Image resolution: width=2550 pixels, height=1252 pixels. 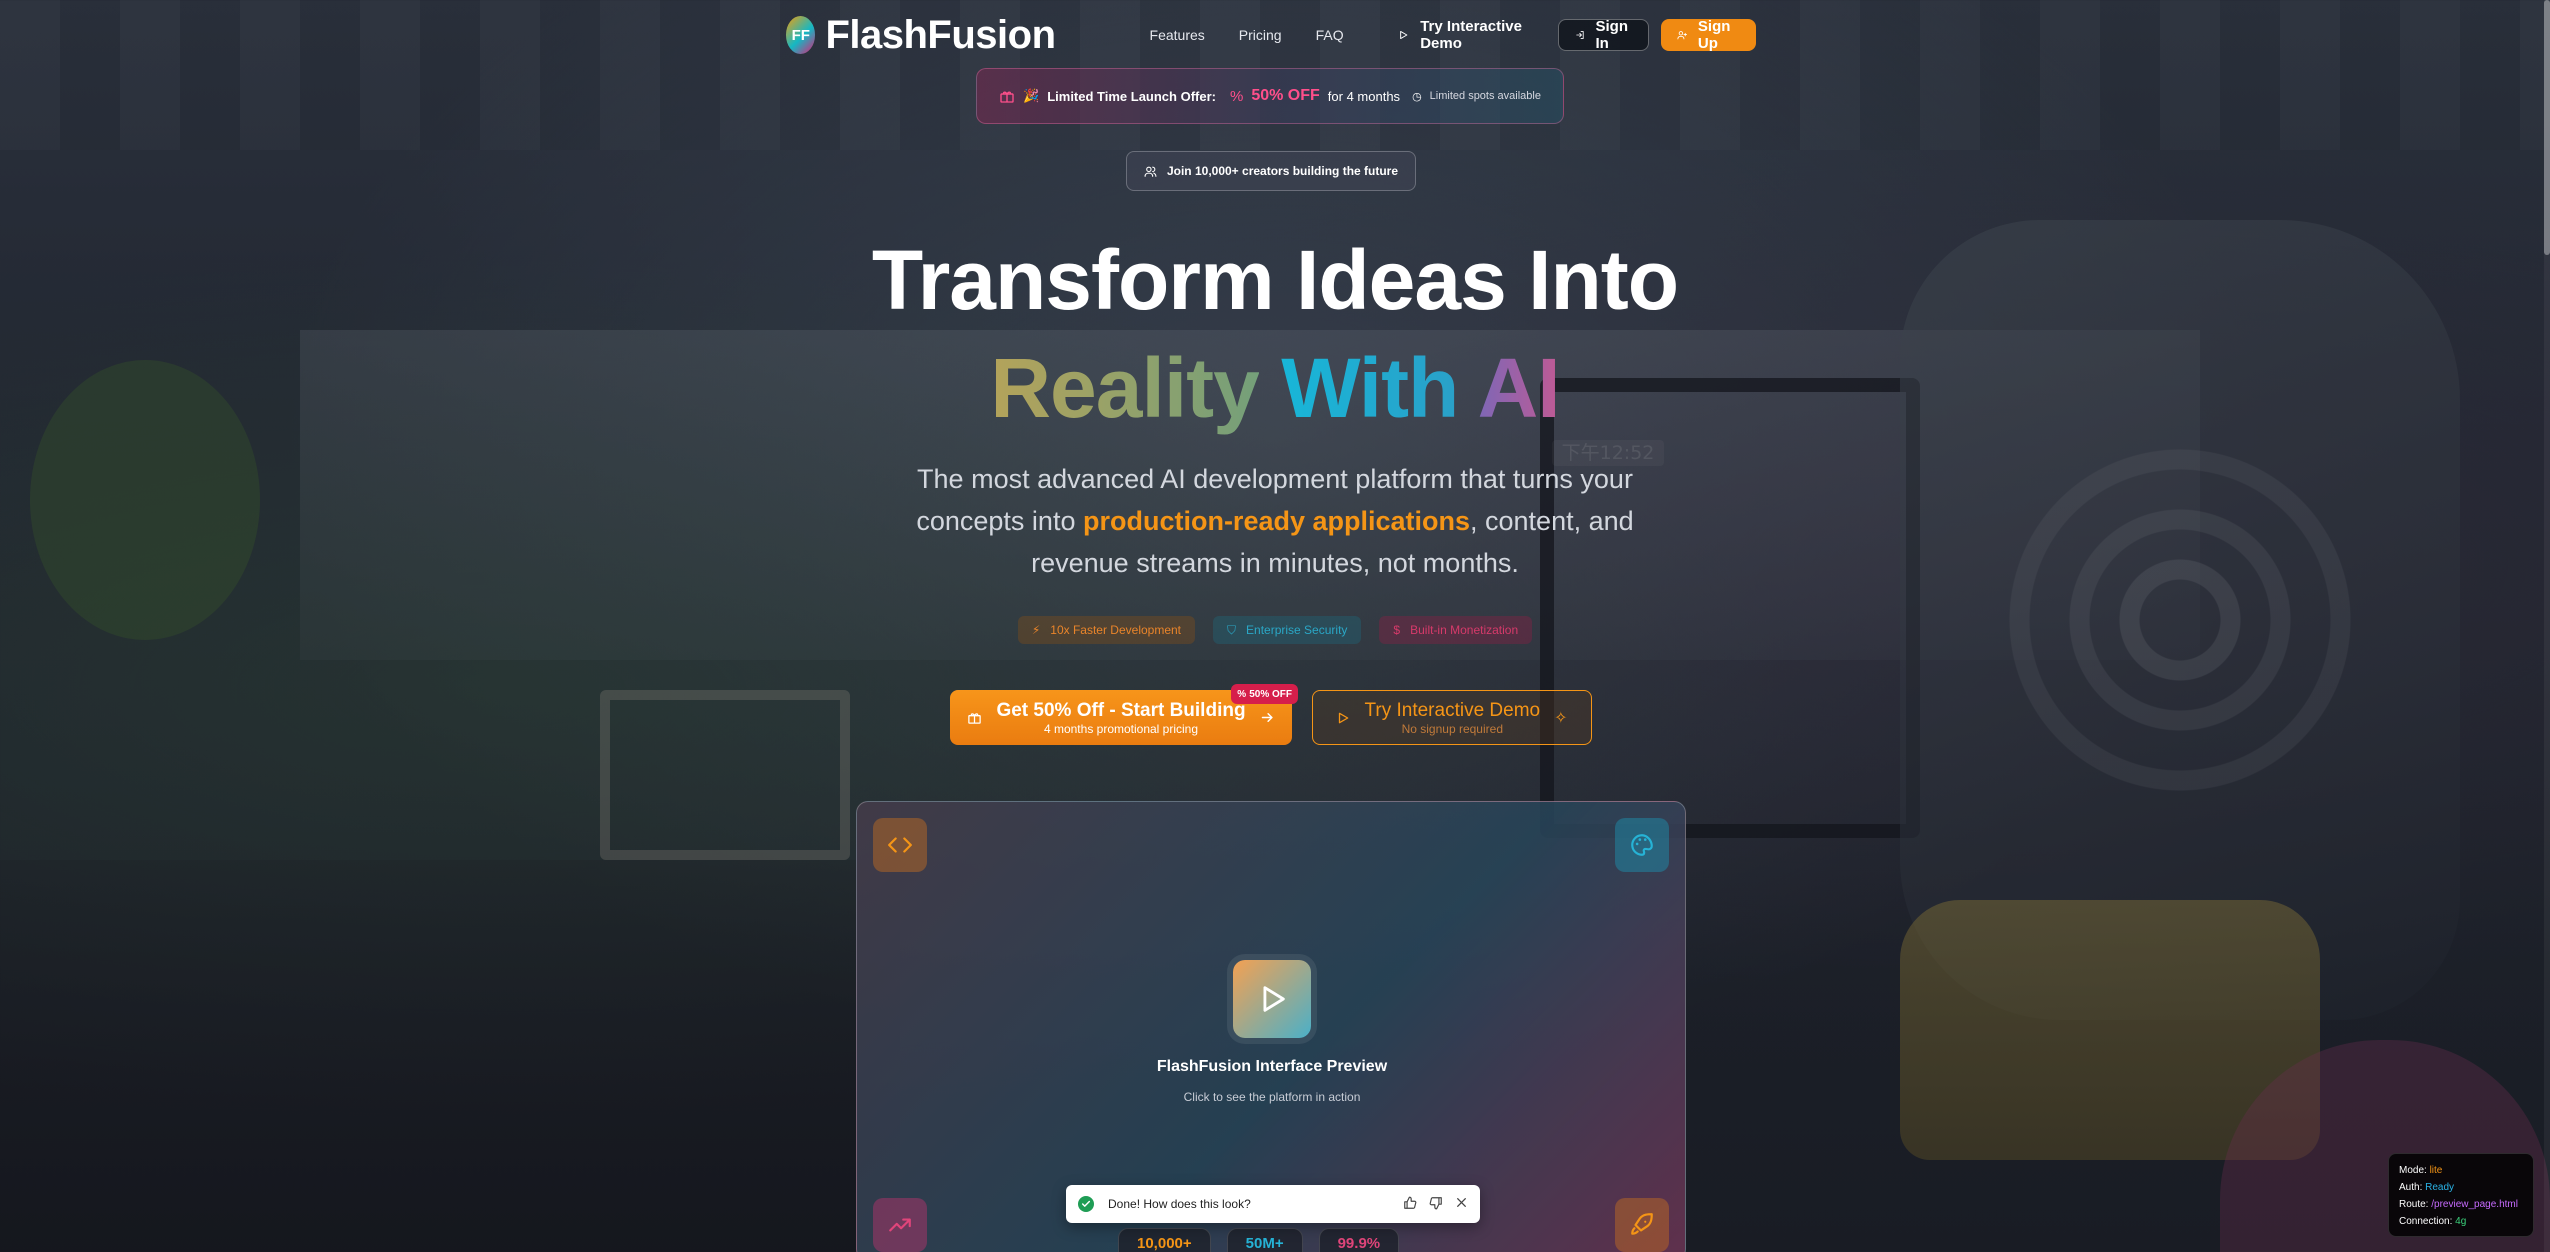 I want to click on debug-connection-value: 4g, so click(x=2461, y=1221).